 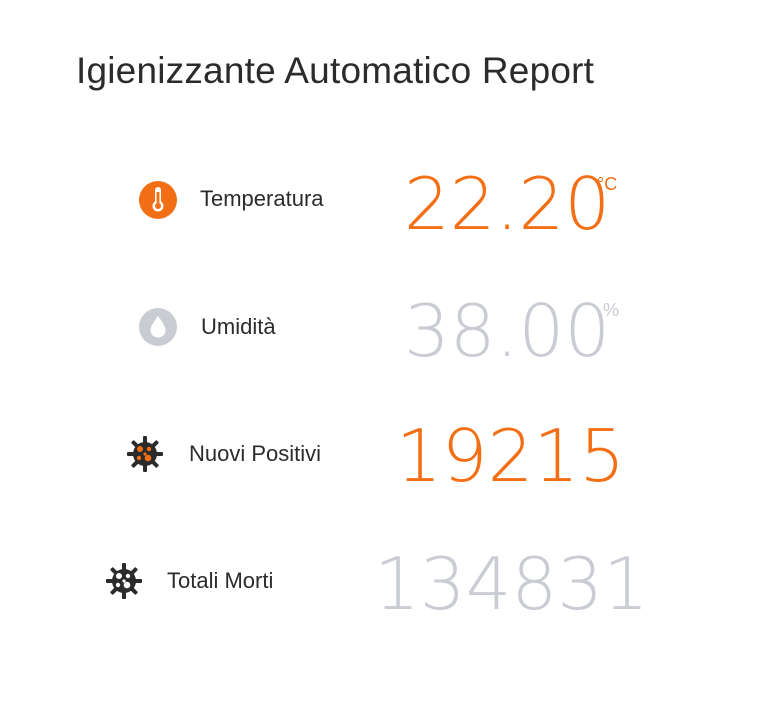 I want to click on metric-label: Nuovi Positivi, so click(x=255, y=453).